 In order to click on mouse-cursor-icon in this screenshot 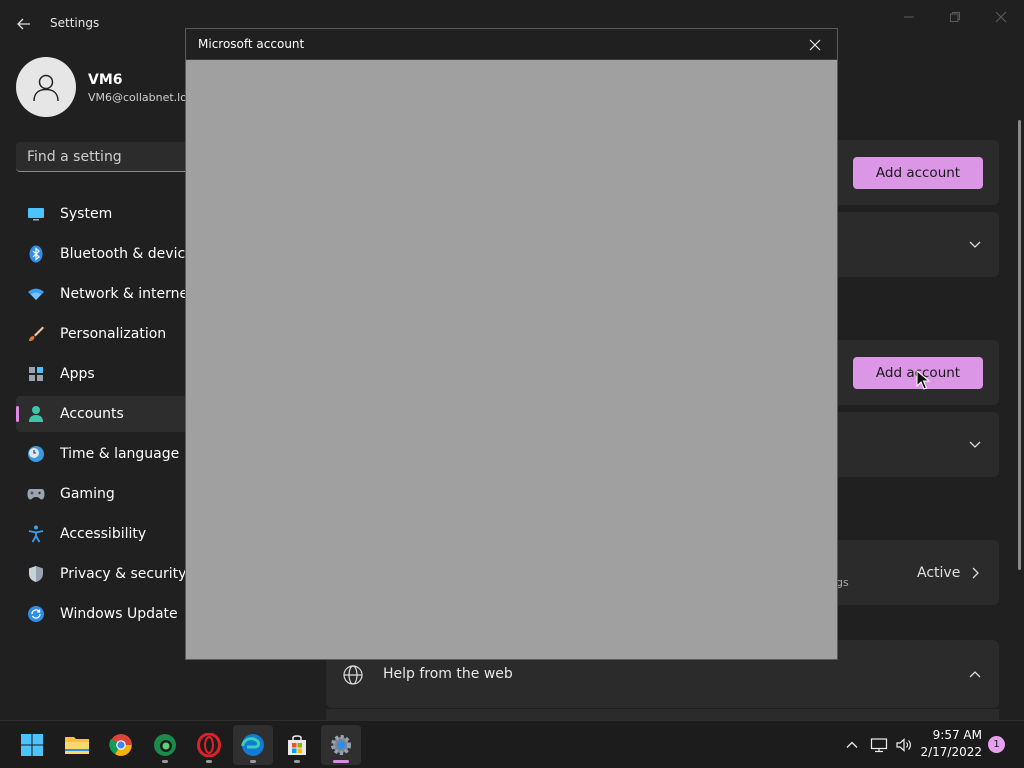, I will do `click(923, 379)`.